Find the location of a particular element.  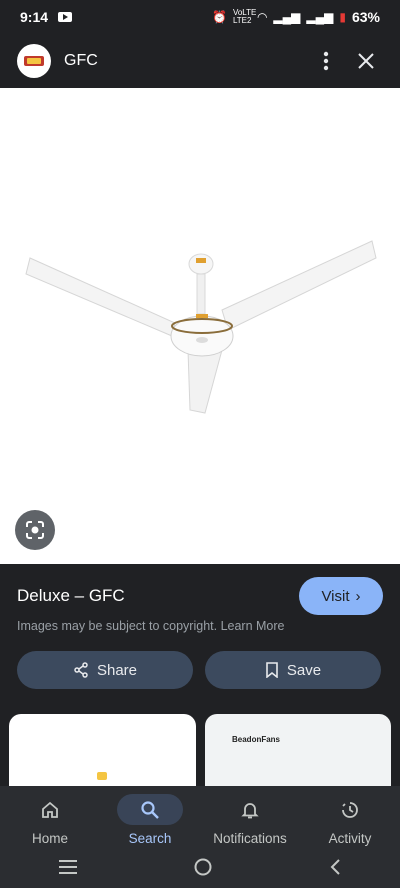

close-icon is located at coordinates (366, 61).